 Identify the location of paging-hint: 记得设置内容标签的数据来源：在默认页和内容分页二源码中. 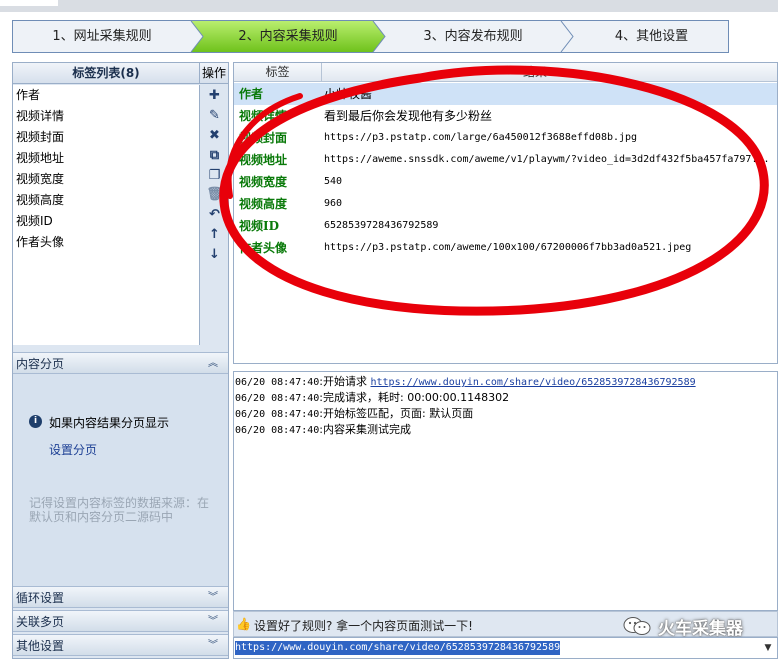
(119, 510).